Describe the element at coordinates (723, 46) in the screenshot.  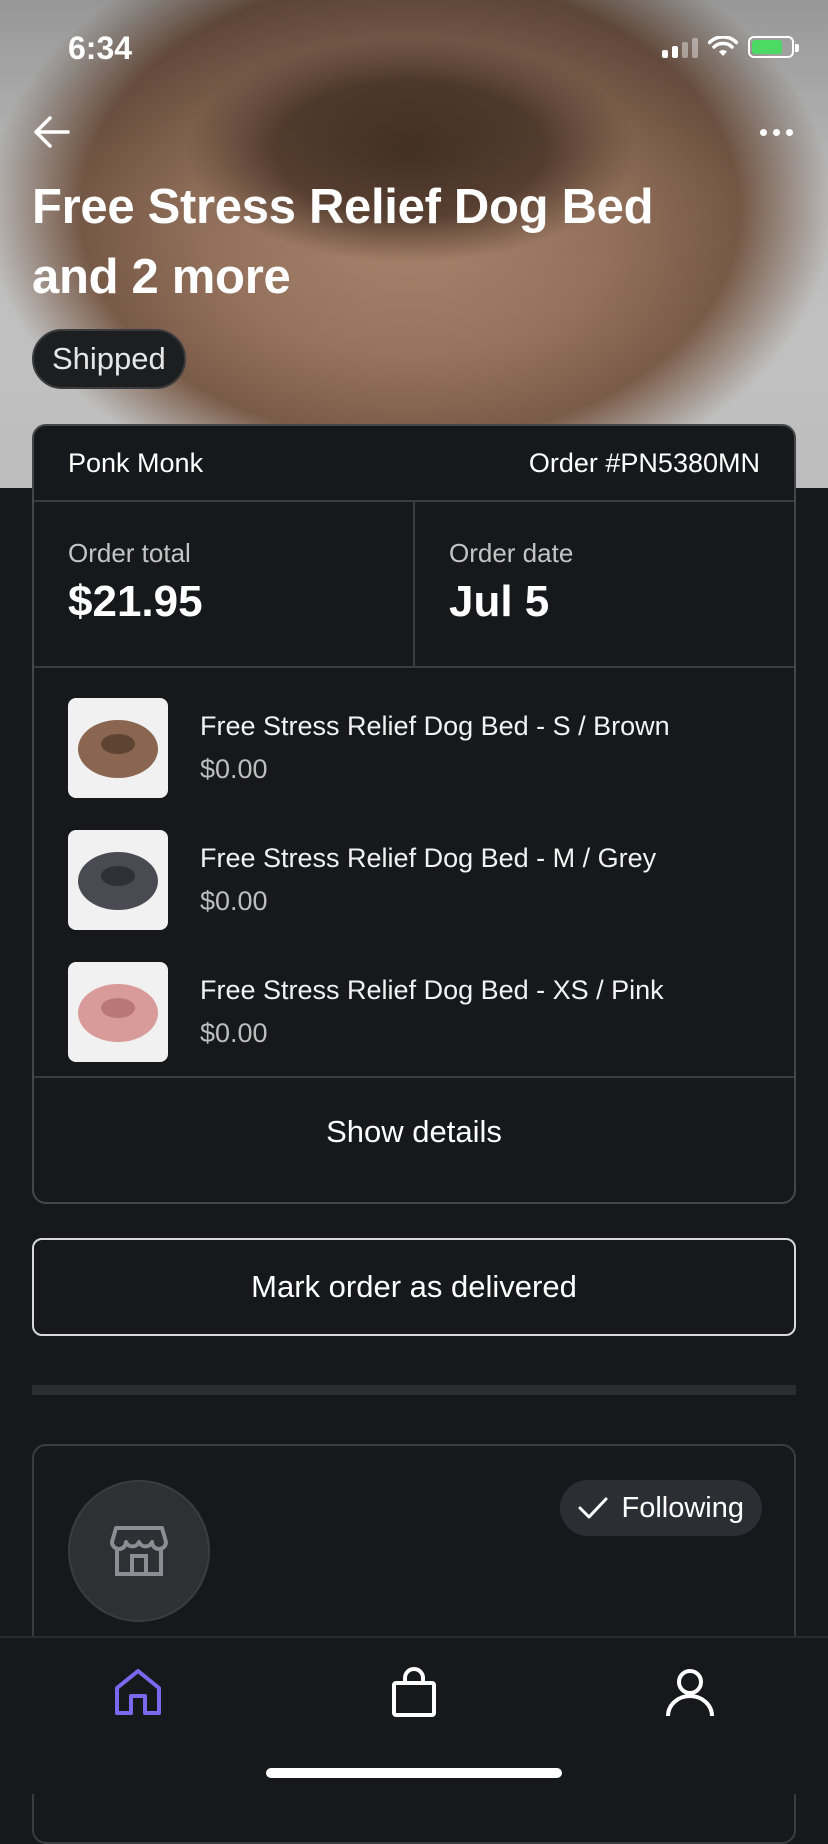
I see `wifi-icon` at that location.